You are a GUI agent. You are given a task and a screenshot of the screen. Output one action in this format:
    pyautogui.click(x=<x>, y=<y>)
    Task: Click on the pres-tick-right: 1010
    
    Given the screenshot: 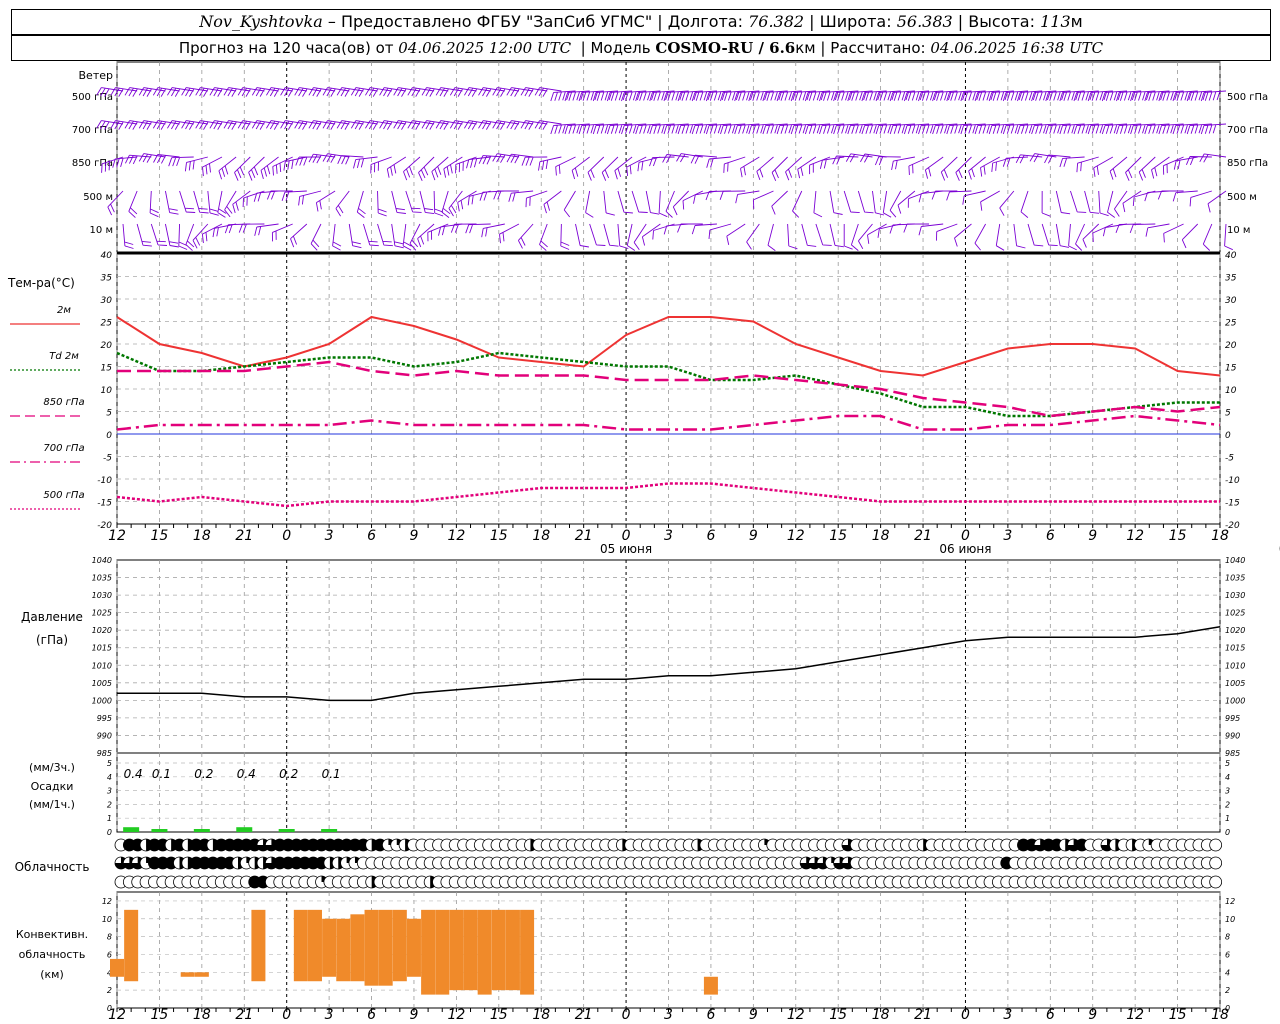 What is the action you would take?
    pyautogui.click(x=1235, y=665)
    